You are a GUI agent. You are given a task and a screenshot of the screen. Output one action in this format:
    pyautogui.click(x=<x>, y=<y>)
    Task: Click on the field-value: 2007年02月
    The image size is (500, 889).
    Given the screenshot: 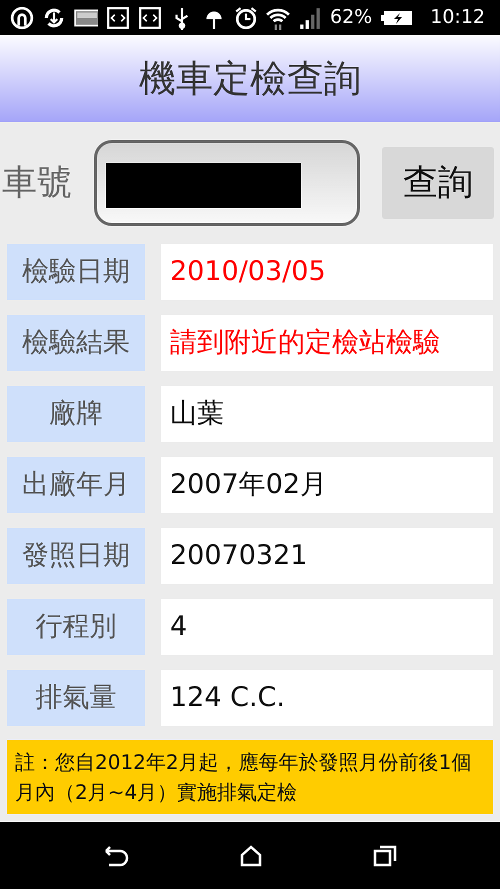 What is the action you would take?
    pyautogui.click(x=327, y=485)
    